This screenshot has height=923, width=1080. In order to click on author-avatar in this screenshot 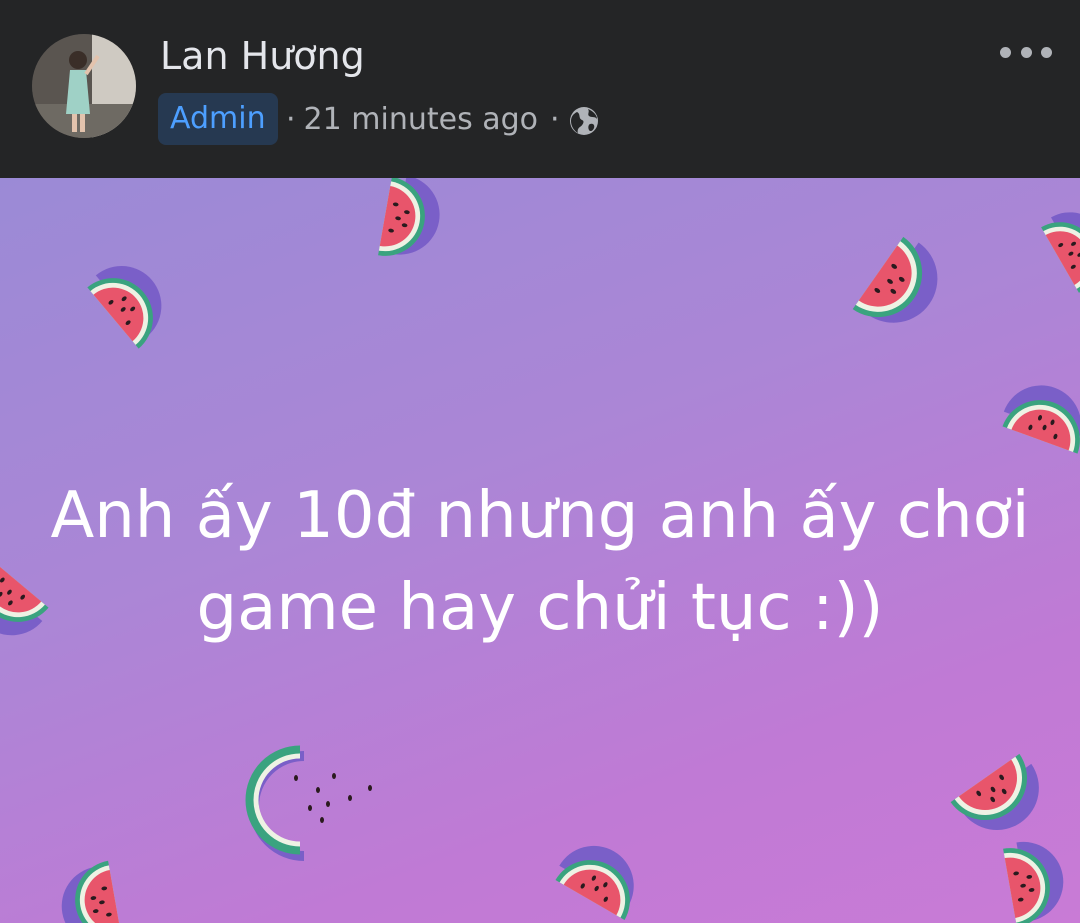, I will do `click(84, 86)`.